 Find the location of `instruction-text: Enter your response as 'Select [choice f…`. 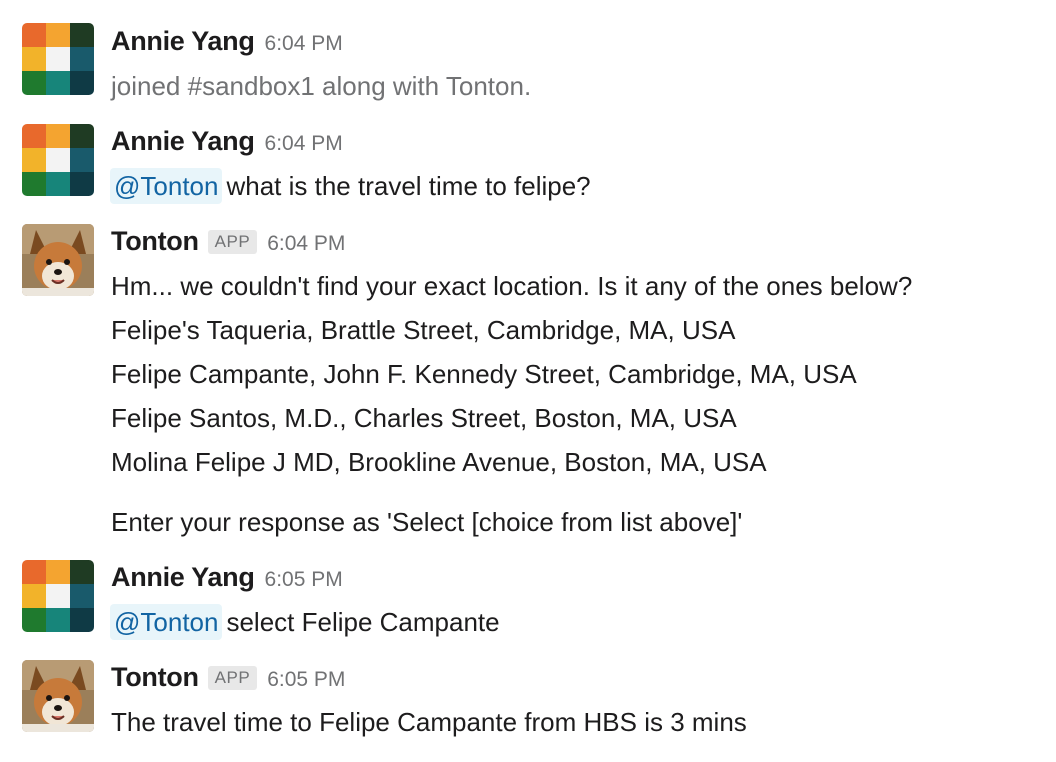

instruction-text: Enter your response as 'Select [choice f… is located at coordinates (427, 522).